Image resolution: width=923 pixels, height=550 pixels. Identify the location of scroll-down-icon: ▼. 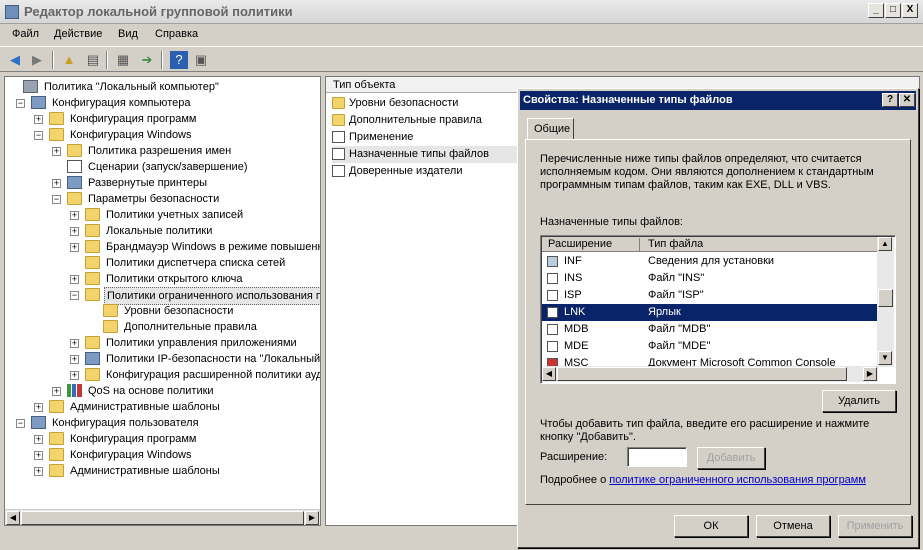
(885, 358).